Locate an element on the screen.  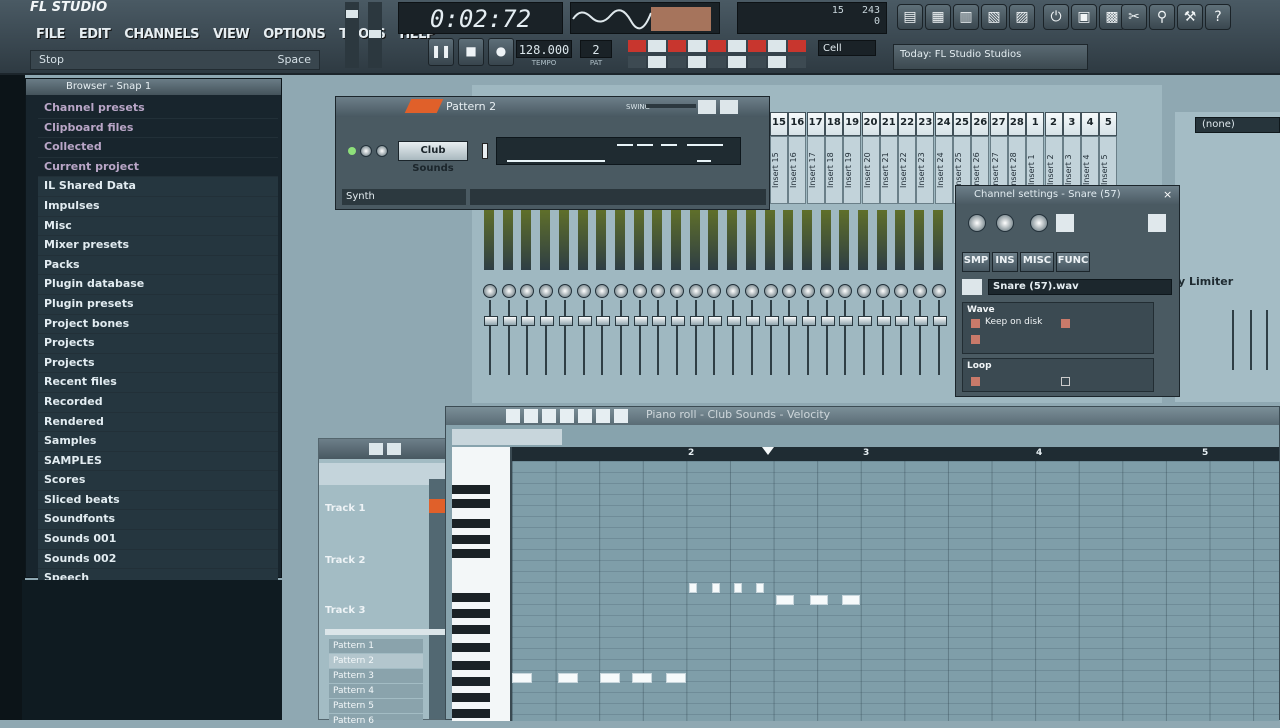
toggle-i is located at coordinates (797, 62).